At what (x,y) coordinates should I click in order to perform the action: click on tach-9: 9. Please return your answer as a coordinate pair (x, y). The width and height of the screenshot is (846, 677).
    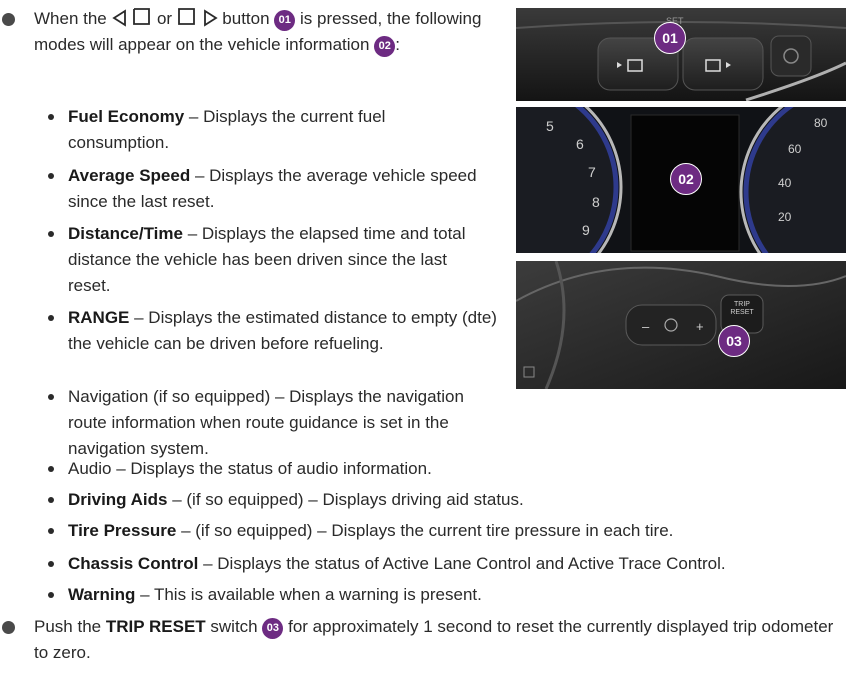
    Looking at the image, I should click on (586, 230).